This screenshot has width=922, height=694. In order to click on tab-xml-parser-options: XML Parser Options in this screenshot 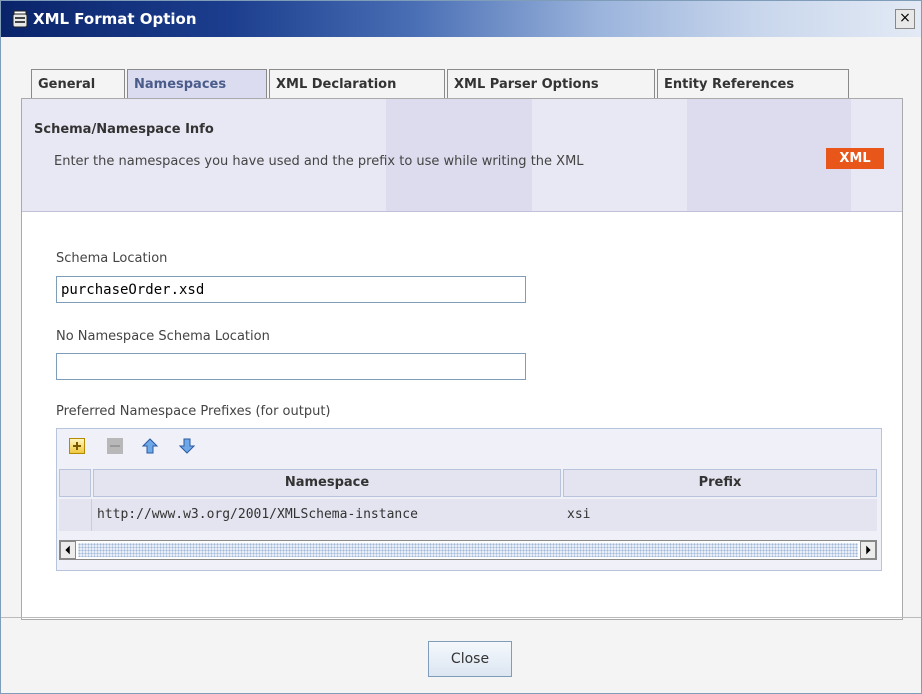, I will do `click(551, 83)`.